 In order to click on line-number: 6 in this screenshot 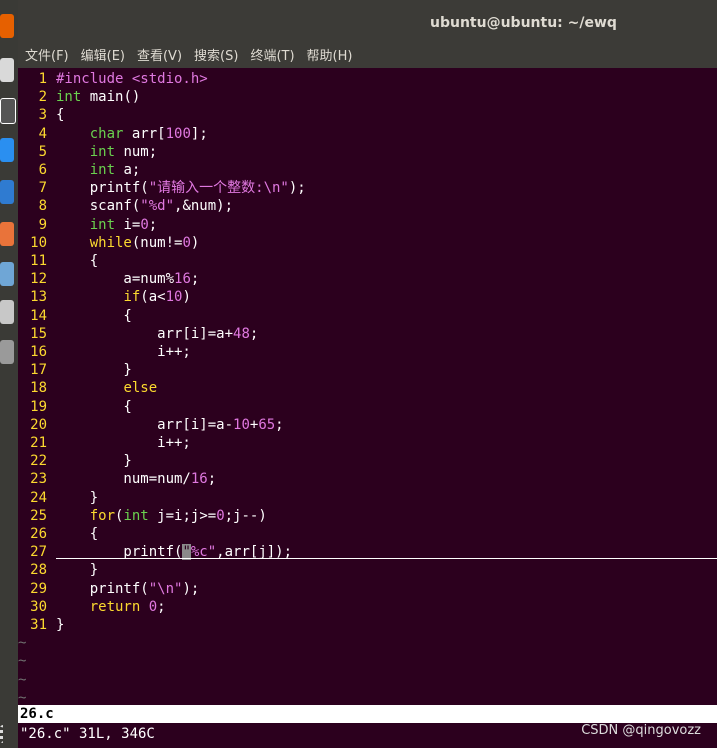, I will do `click(42, 170)`.